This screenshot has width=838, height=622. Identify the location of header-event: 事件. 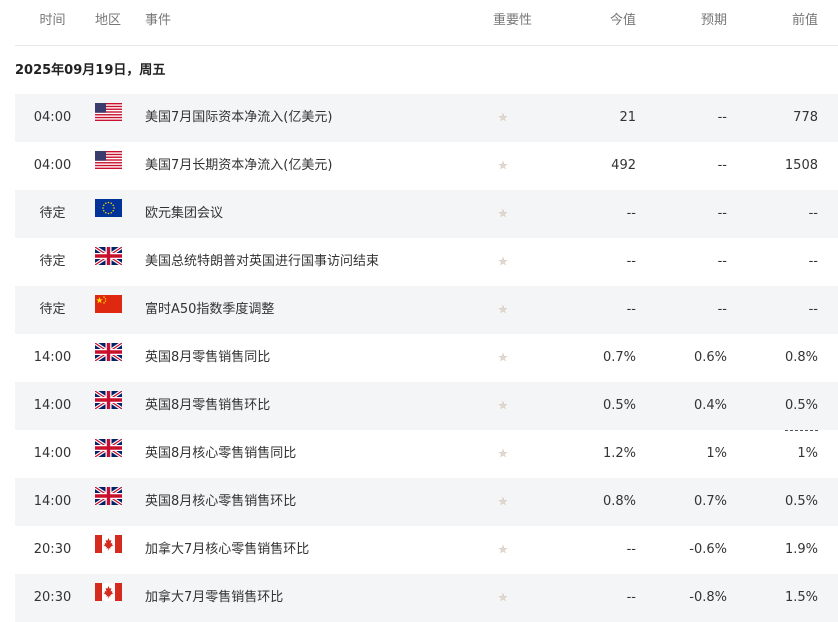
(158, 20).